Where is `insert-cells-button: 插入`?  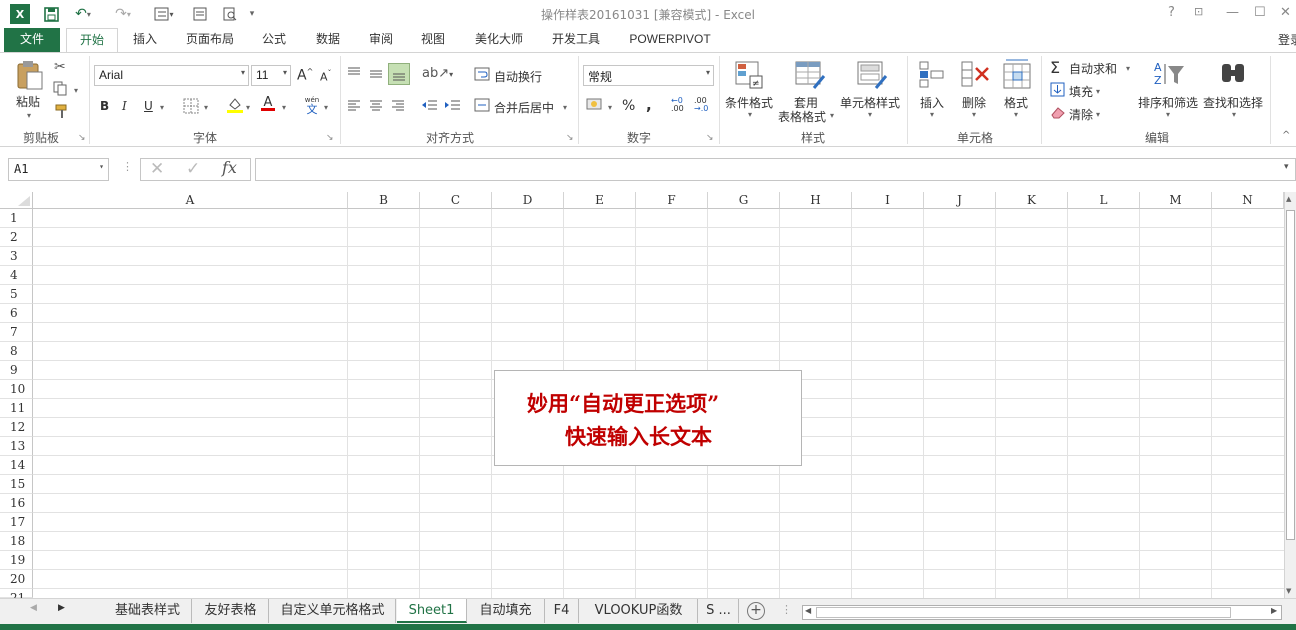 insert-cells-button: 插入 is located at coordinates (932, 102).